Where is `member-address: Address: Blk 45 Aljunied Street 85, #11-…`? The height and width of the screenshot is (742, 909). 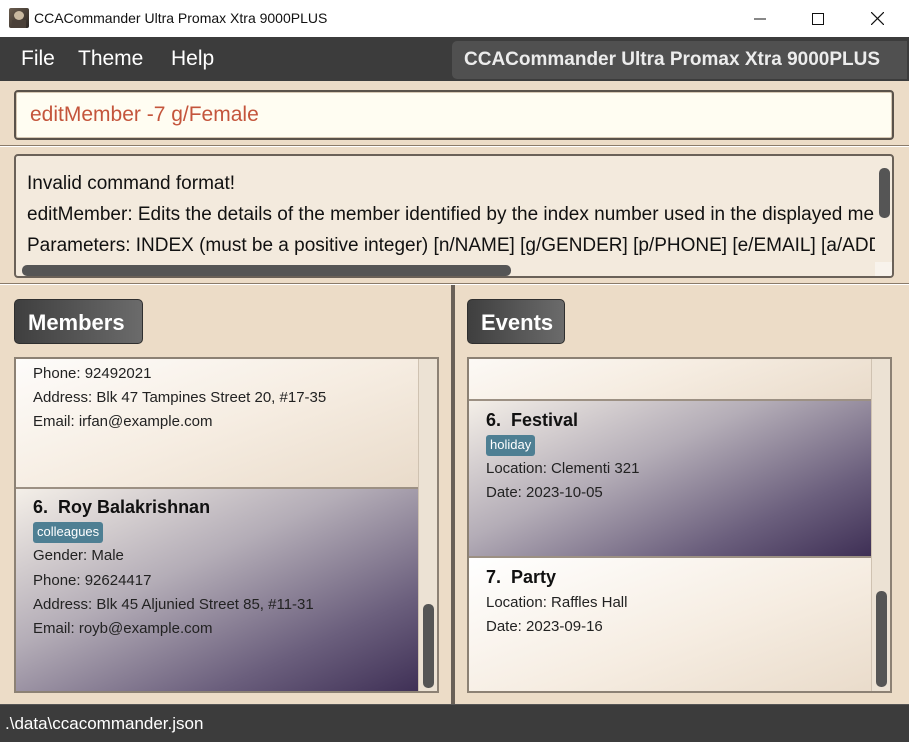 member-address: Address: Blk 45 Aljunied Street 85, #11-… is located at coordinates (173, 604).